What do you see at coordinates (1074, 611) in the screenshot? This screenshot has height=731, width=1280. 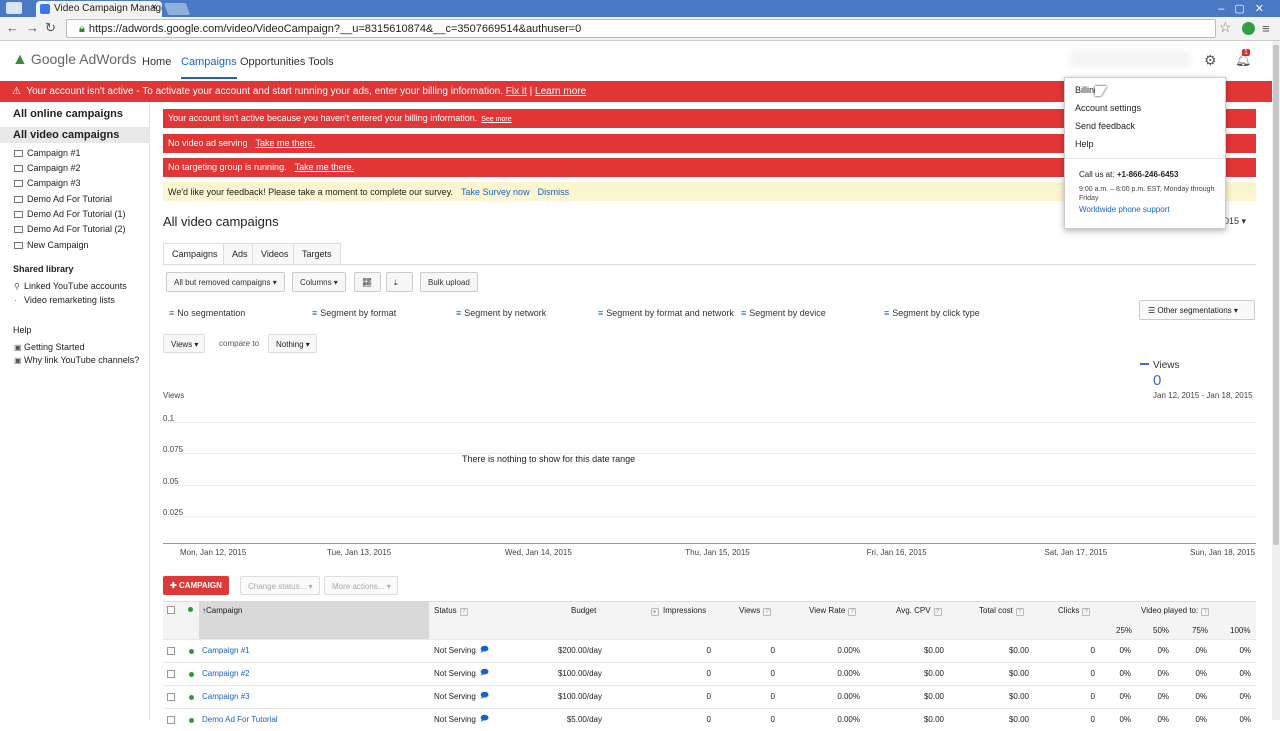 I see `col-clicks: Clicks?` at bounding box center [1074, 611].